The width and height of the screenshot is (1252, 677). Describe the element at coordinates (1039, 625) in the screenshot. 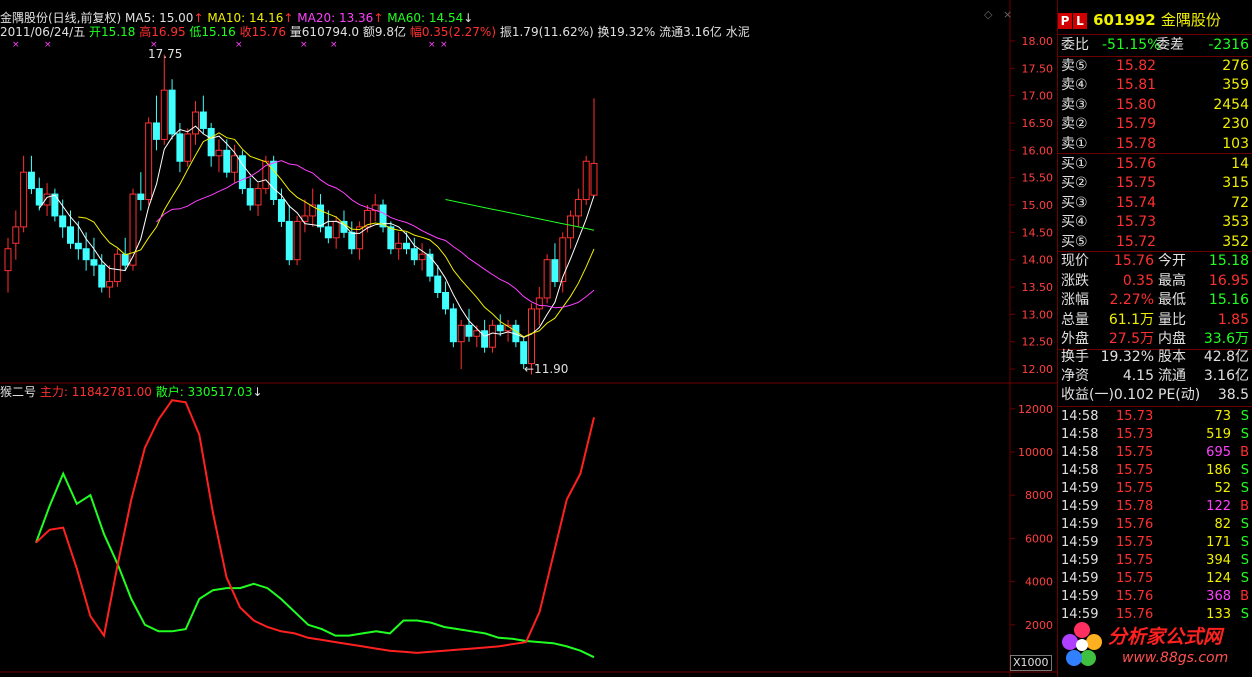

I see `indicator-axis-label: 2000` at that location.